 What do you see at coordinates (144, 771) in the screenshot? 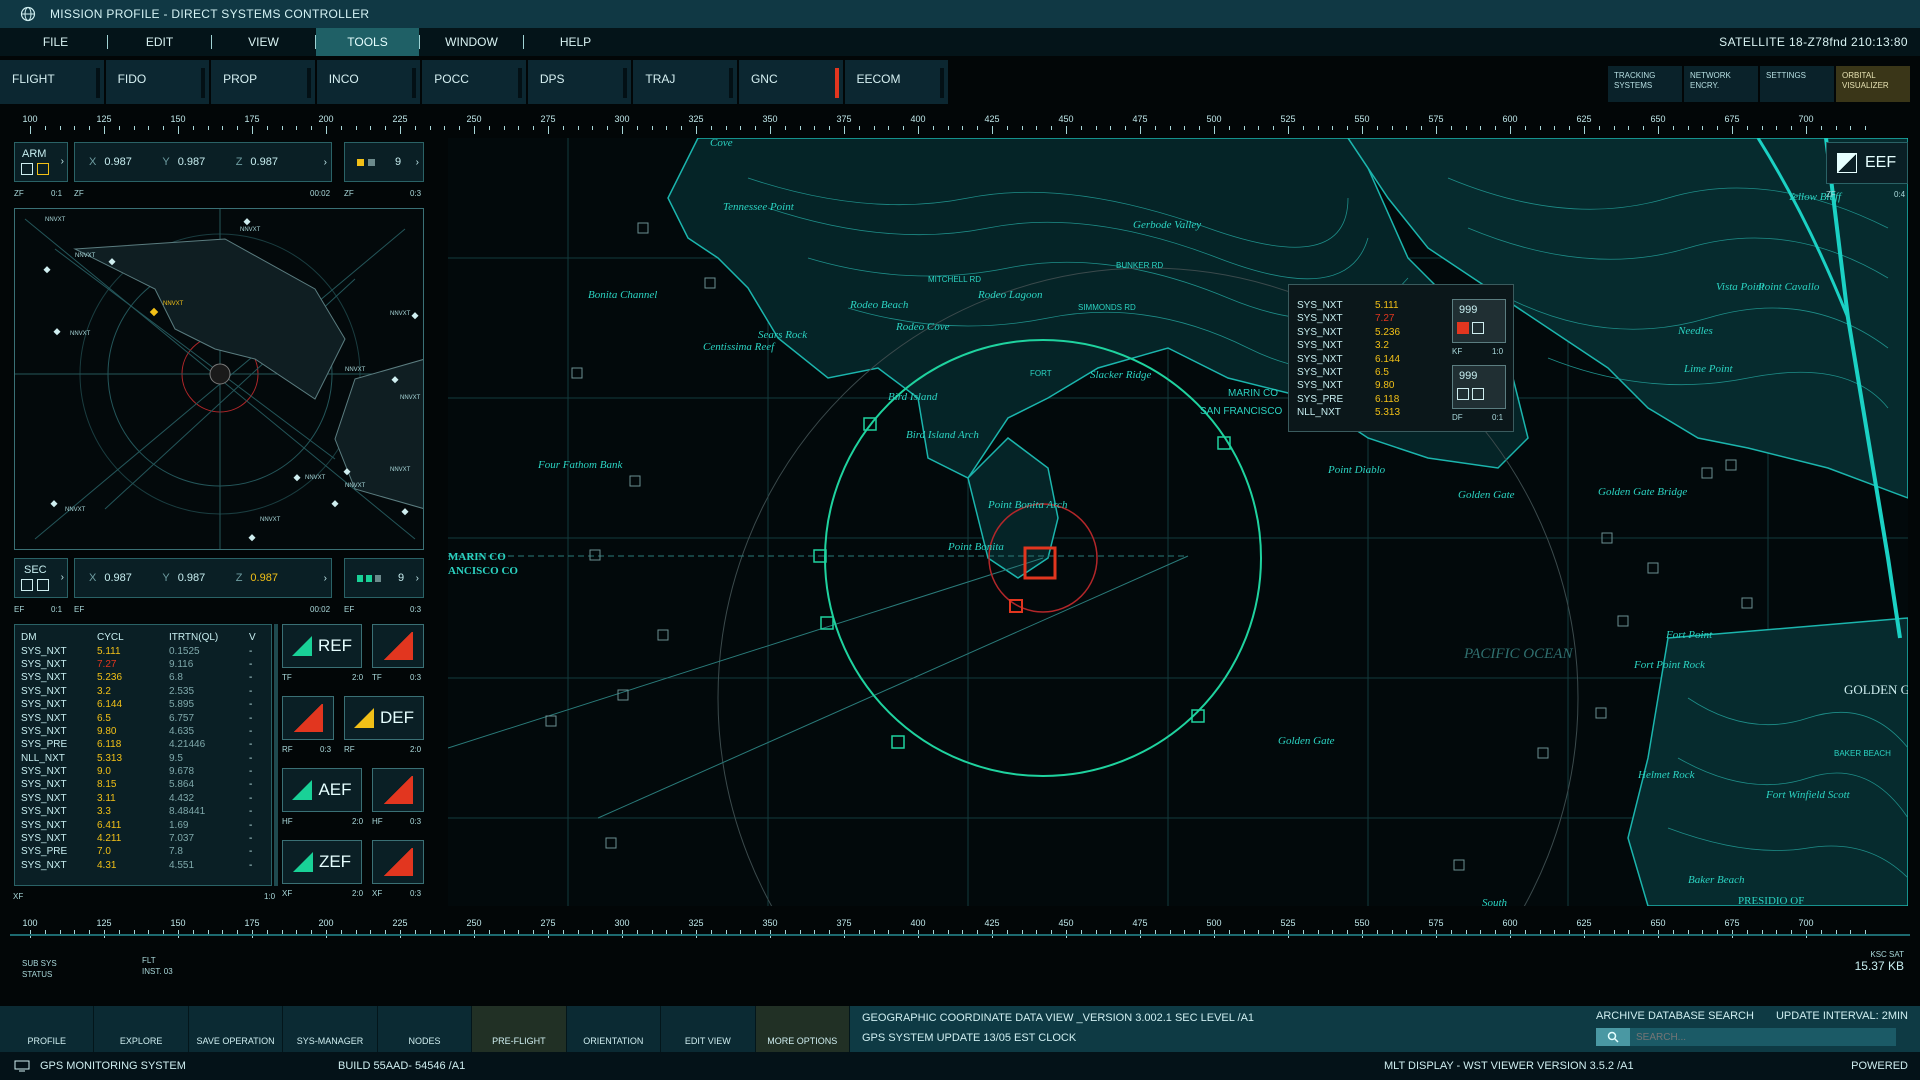
I see `table-row: SYS_NXT 9.0 9.678 -` at bounding box center [144, 771].